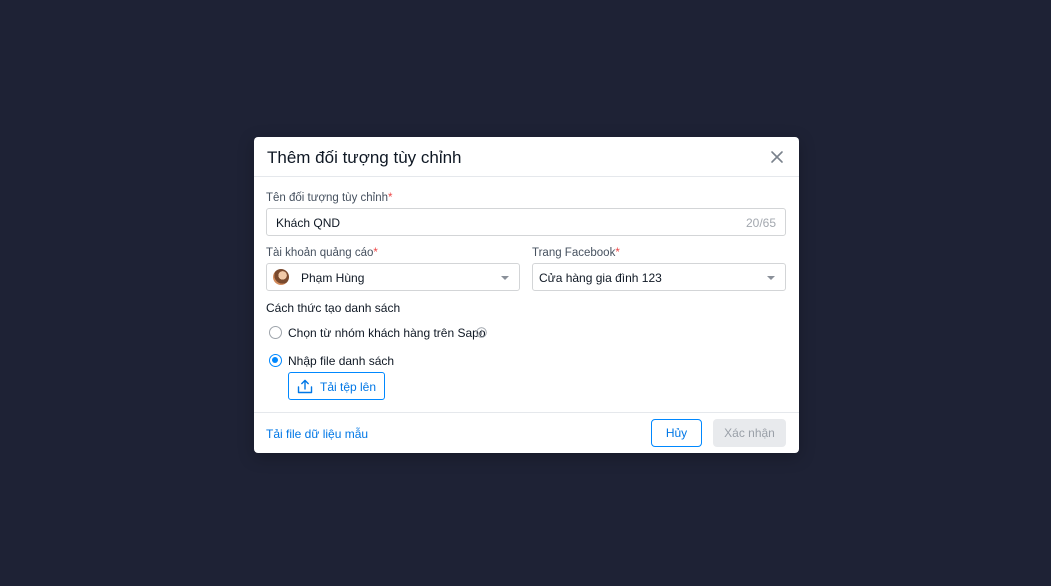 Image resolution: width=1051 pixels, height=586 pixels. Describe the element at coordinates (526, 222) in the screenshot. I see `audience-name-input: Khách QND 20/65` at that location.